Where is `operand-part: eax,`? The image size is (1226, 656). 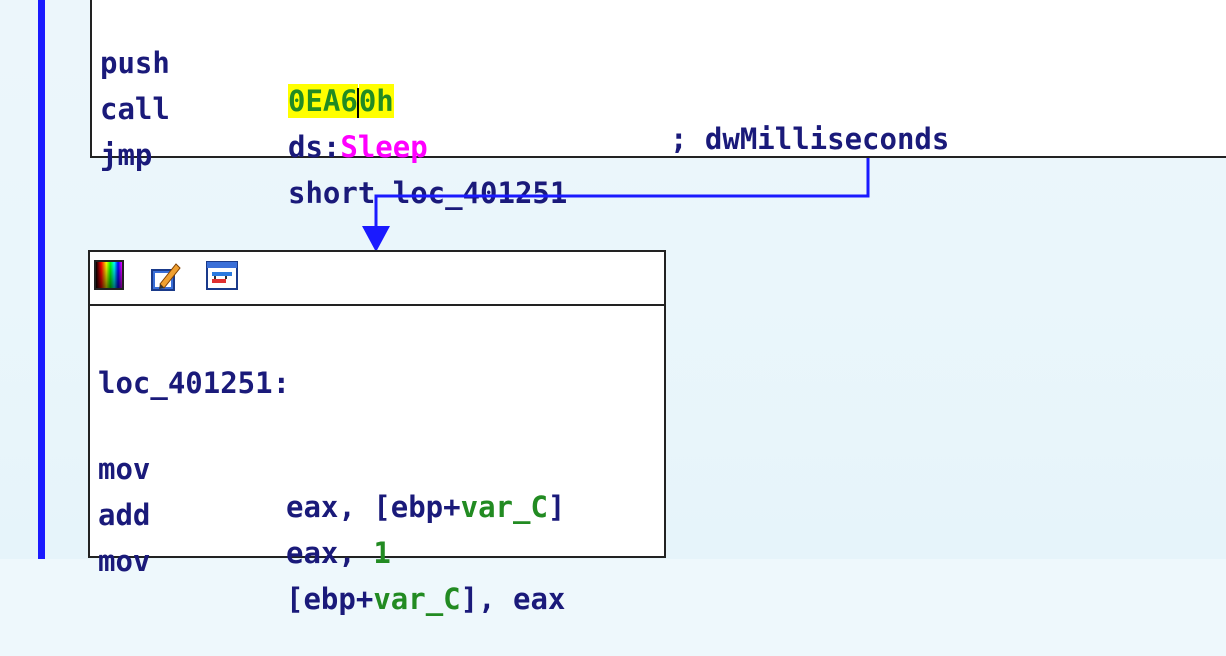
operand-part: eax, is located at coordinates (330, 553).